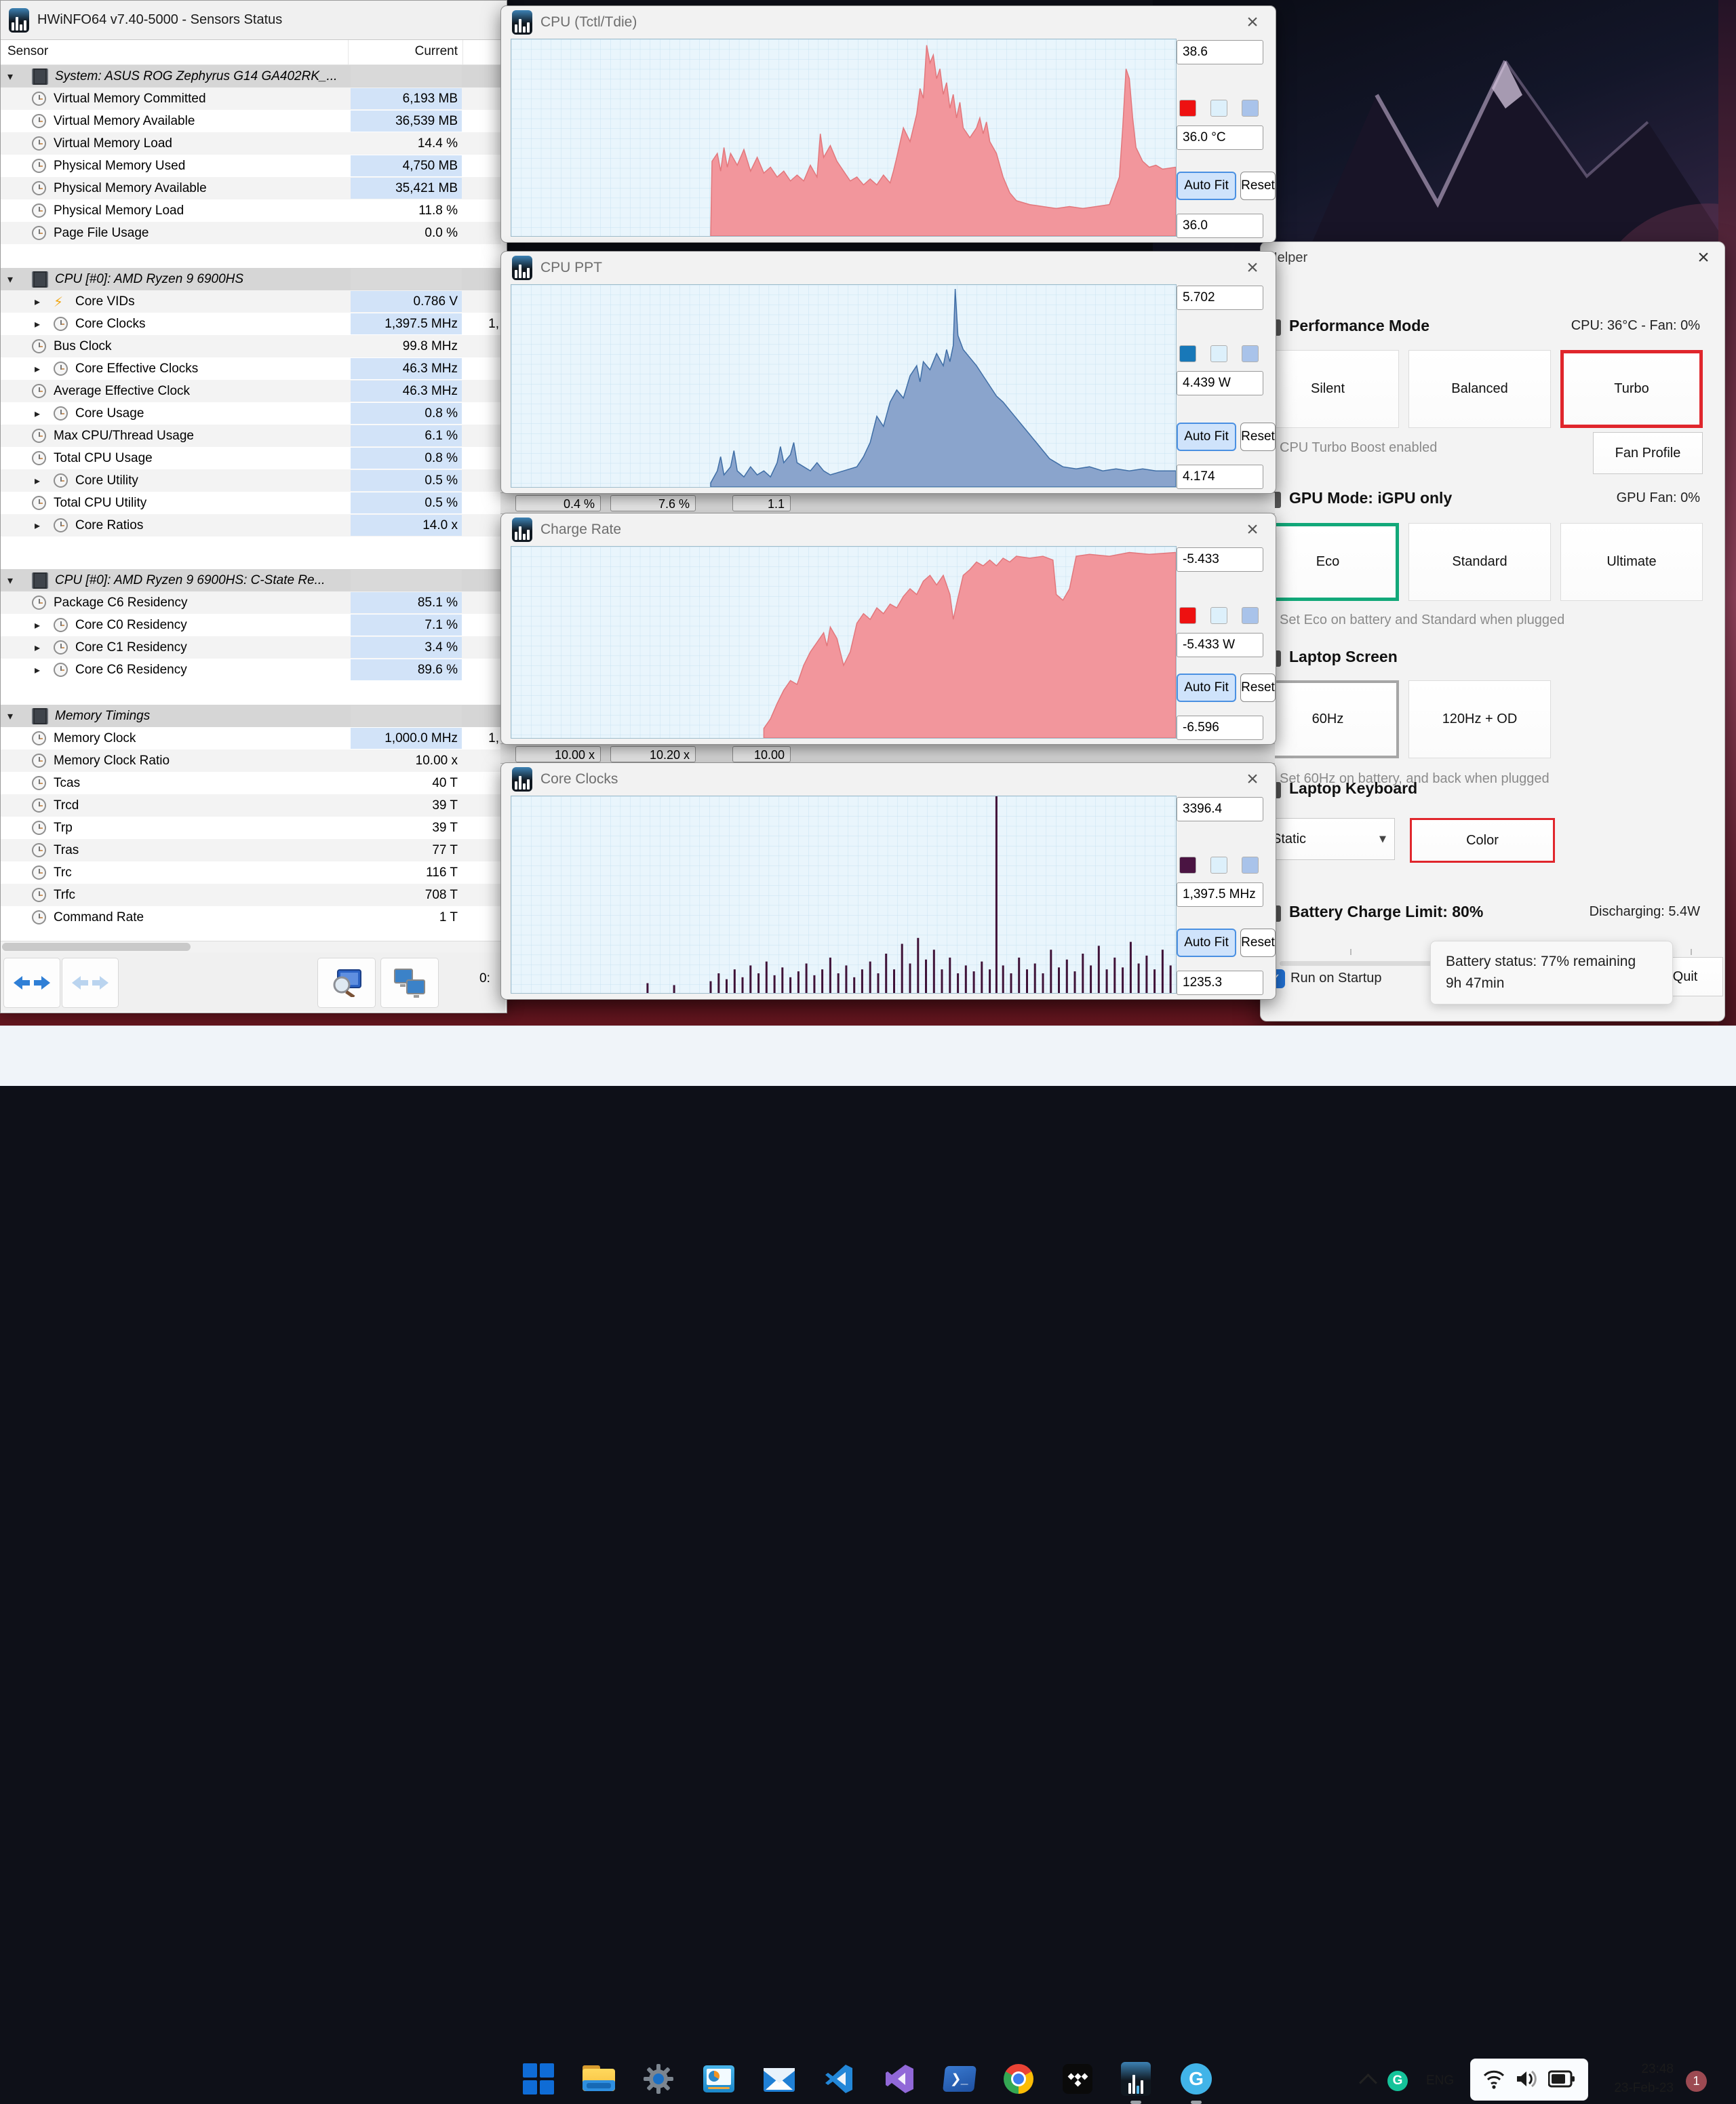 This screenshot has height=2104, width=1736. What do you see at coordinates (900, 2079) in the screenshot?
I see `taskbar-visual-studio` at bounding box center [900, 2079].